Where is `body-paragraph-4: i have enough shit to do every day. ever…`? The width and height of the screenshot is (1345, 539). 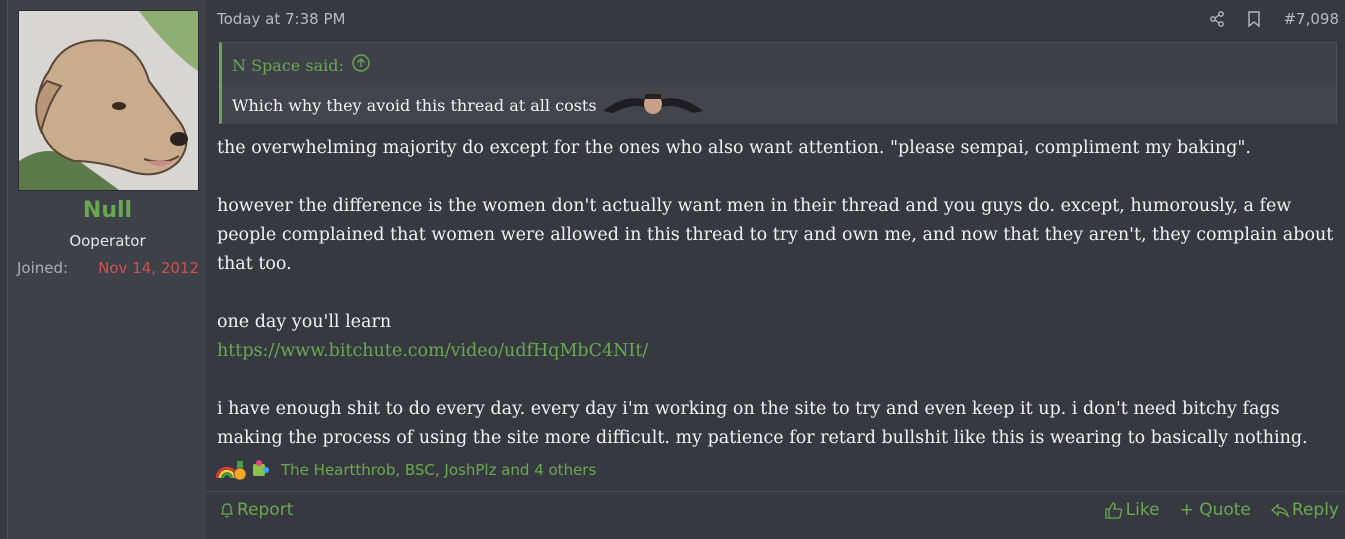 body-paragraph-4: i have enough shit to do every day. ever… is located at coordinates (762, 423).